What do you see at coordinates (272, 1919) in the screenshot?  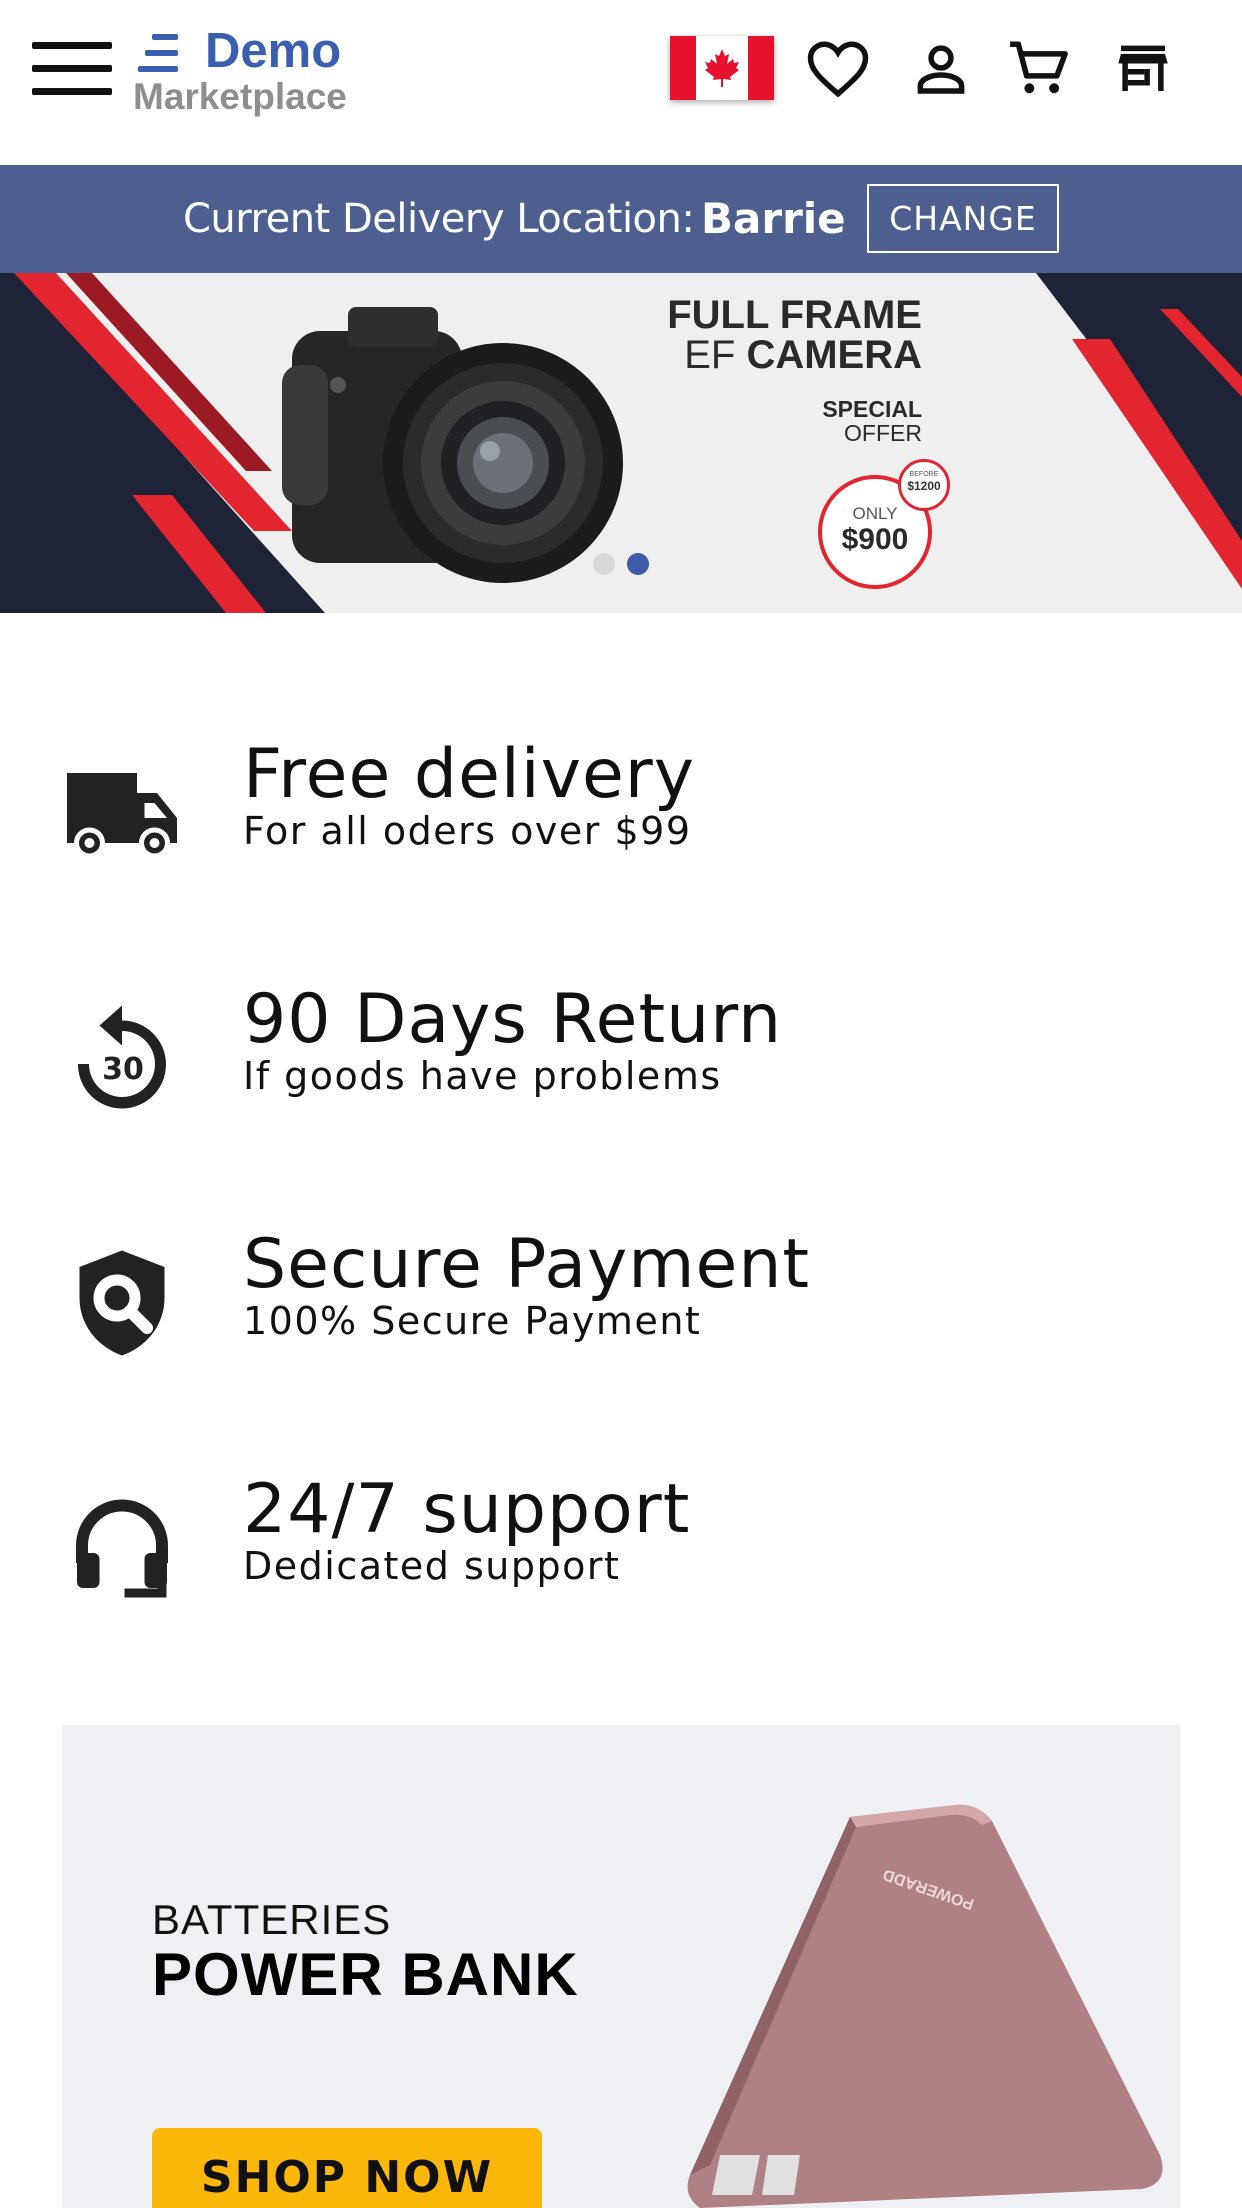 I see `promo-category: BATTERIES` at bounding box center [272, 1919].